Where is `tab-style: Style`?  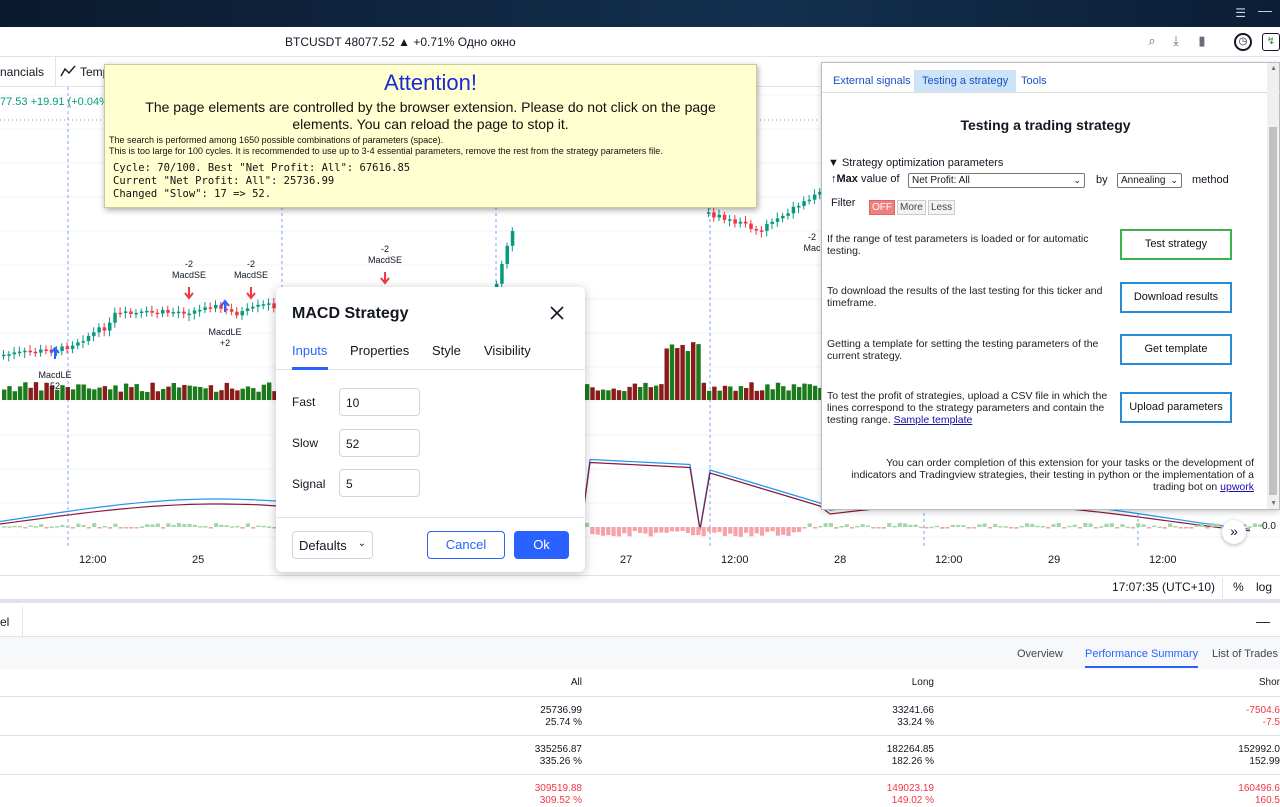
tab-style: Style is located at coordinates (446, 350).